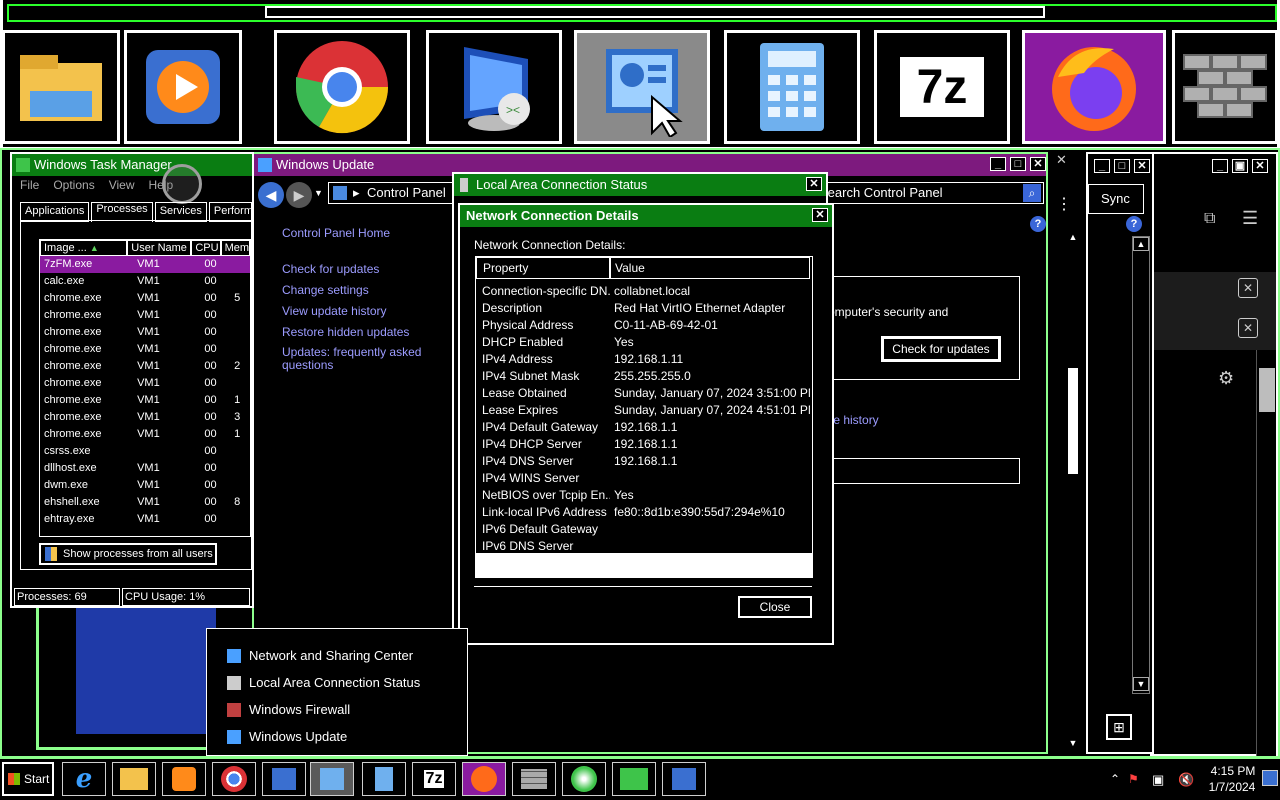 The image size is (1280, 800). Describe the element at coordinates (1233, 771) in the screenshot. I see `clock-time: 4:15 PM` at that location.